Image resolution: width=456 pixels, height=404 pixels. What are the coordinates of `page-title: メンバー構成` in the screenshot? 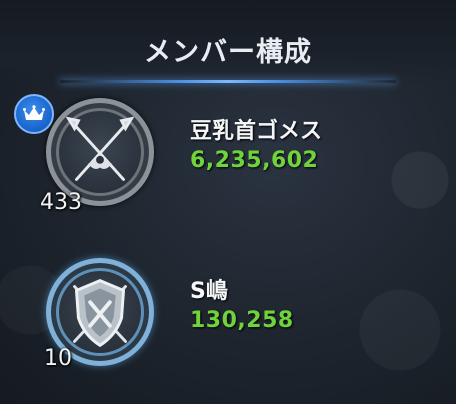 It's located at (228, 52).